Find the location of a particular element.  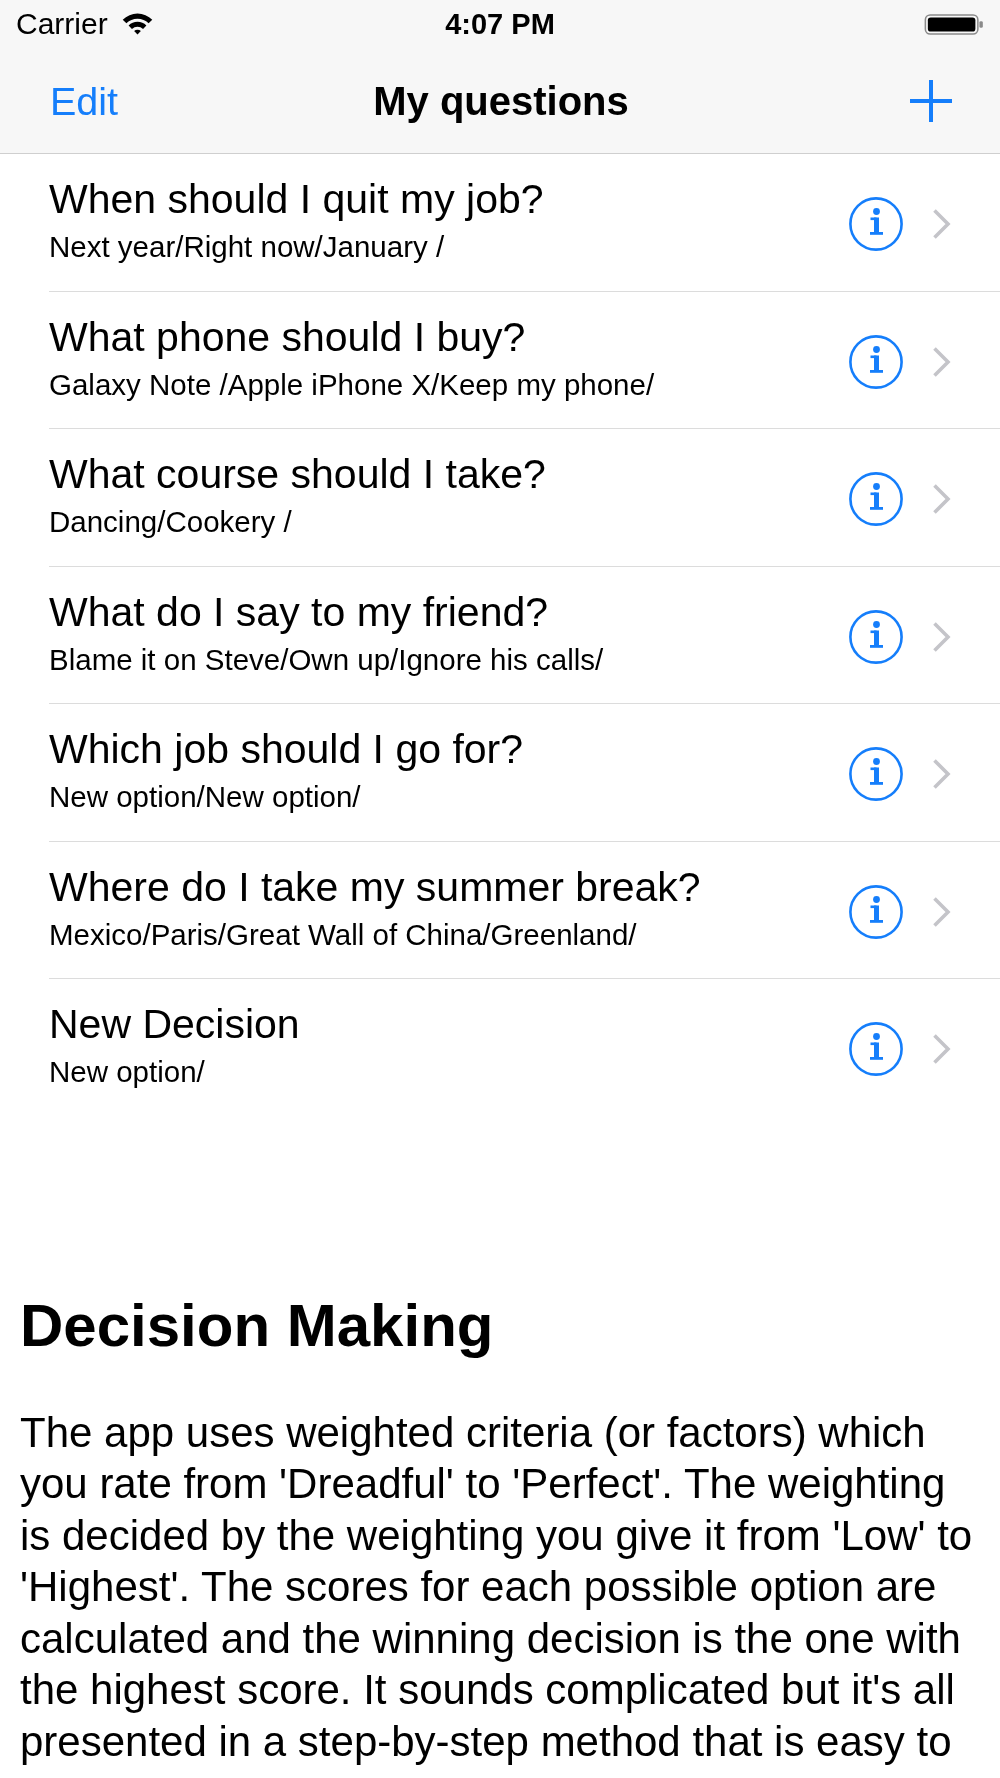

edit-button: Edit is located at coordinates (84, 100).